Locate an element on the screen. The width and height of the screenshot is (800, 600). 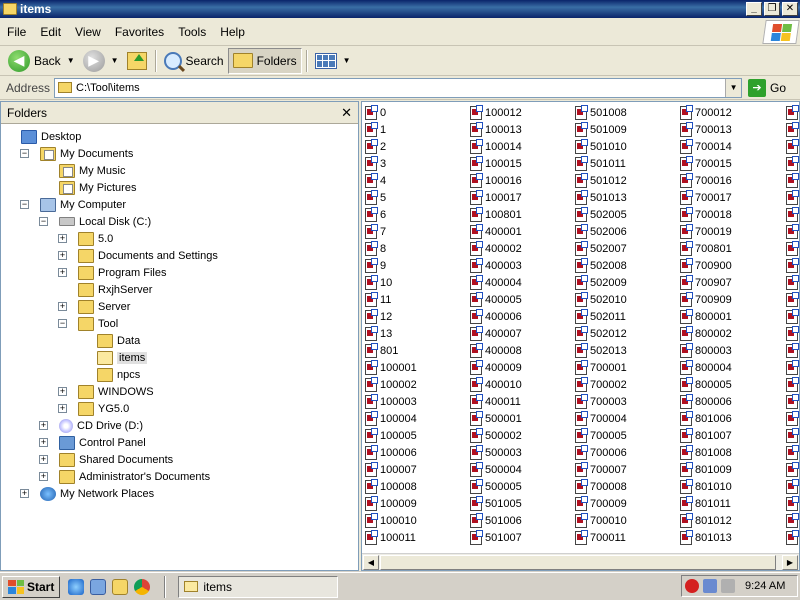
file-item: 100010 is located at coordinates (391, 520).